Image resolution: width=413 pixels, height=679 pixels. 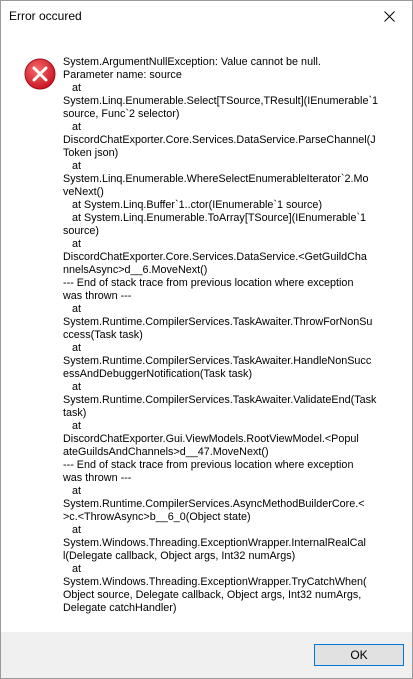 I want to click on dialog-footer: OK, so click(x=206, y=655).